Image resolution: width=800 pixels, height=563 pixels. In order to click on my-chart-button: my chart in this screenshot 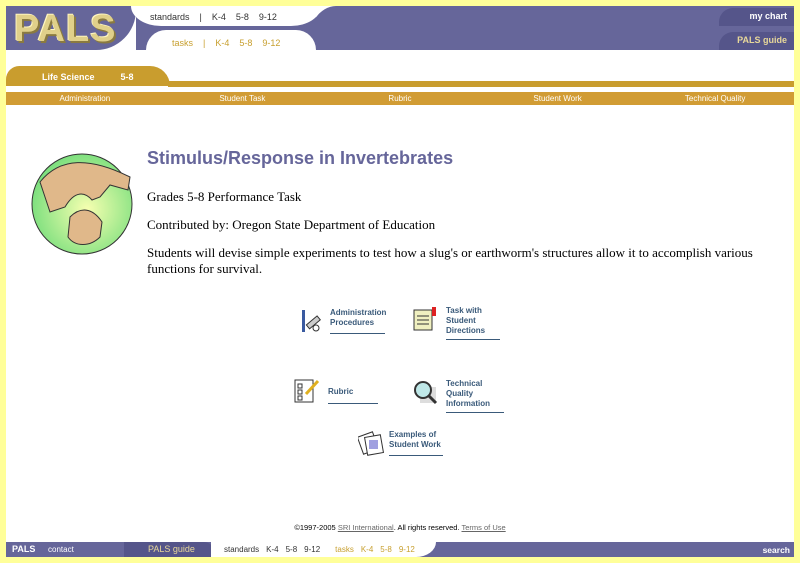, I will do `click(756, 17)`.